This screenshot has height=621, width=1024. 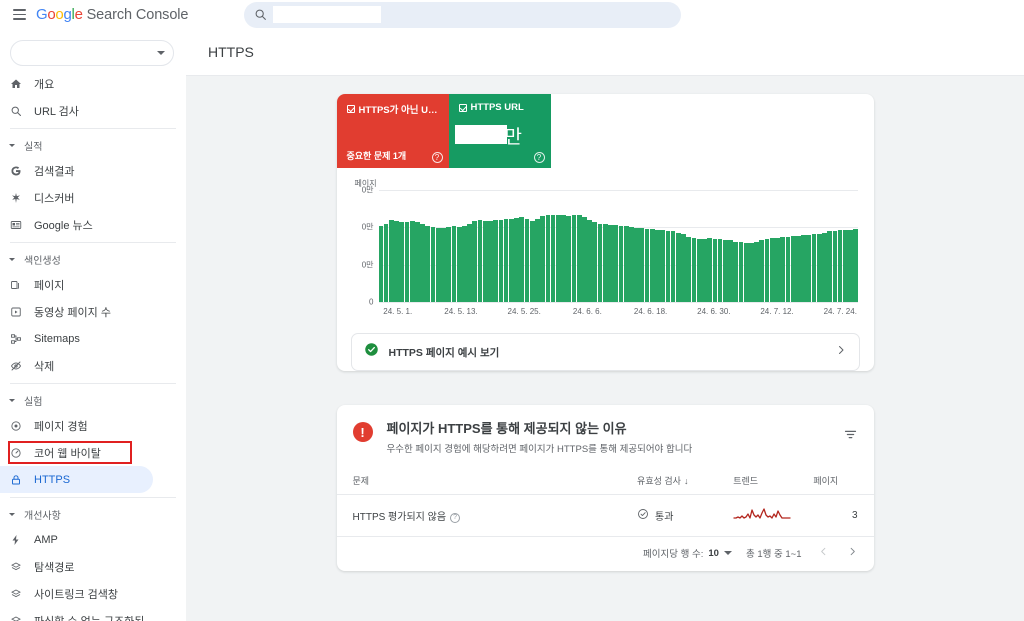 What do you see at coordinates (76, 479) in the screenshot?
I see `sidebar-item-https: HTTPS` at bounding box center [76, 479].